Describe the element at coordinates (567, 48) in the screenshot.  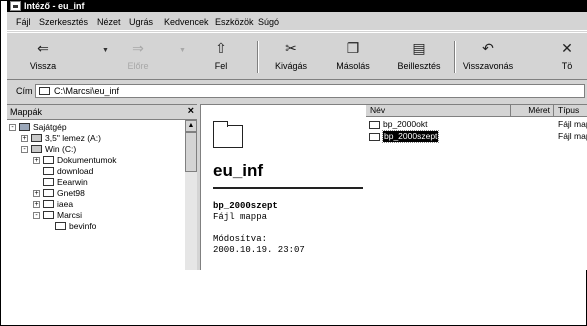
I see `delete-icon: ✕` at that location.